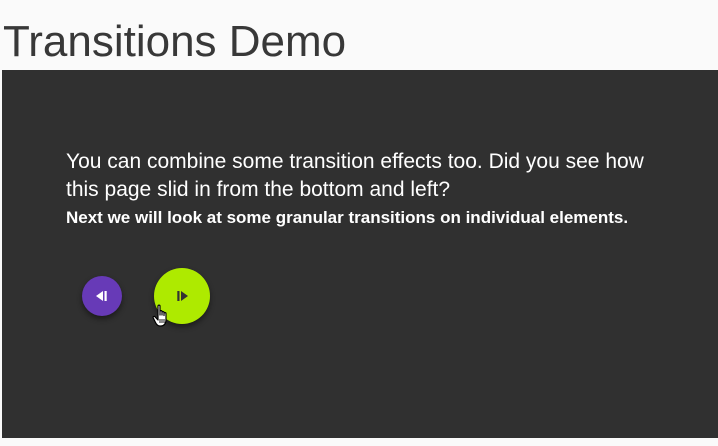  Describe the element at coordinates (175, 41) in the screenshot. I see `page-title: Transitions Demo` at that location.